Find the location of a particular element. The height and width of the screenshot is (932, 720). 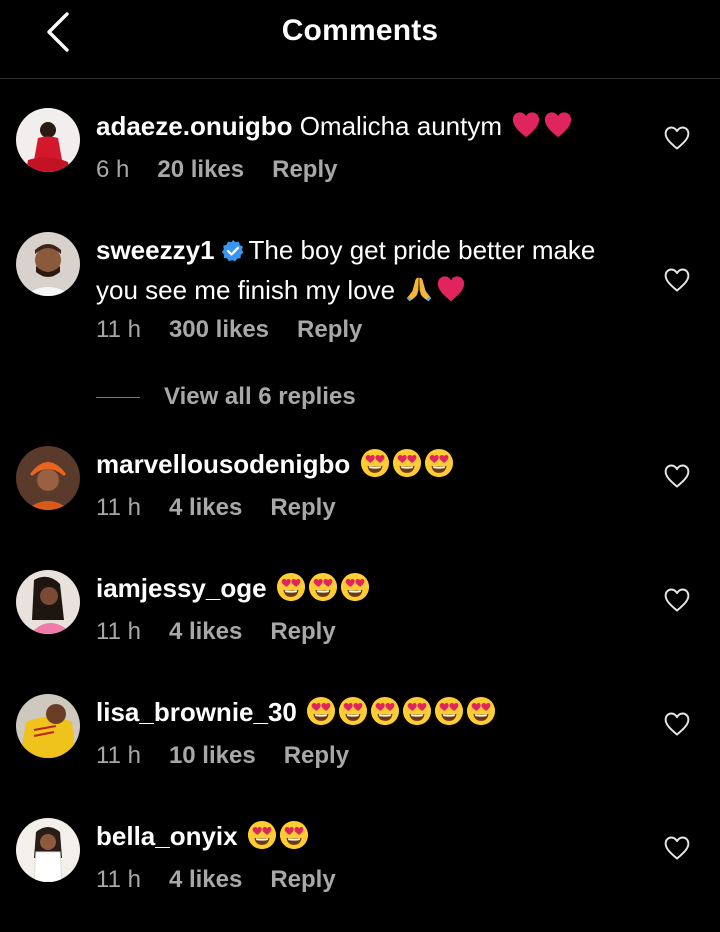

comment-username: iamjessy_oge is located at coordinates (181, 588).